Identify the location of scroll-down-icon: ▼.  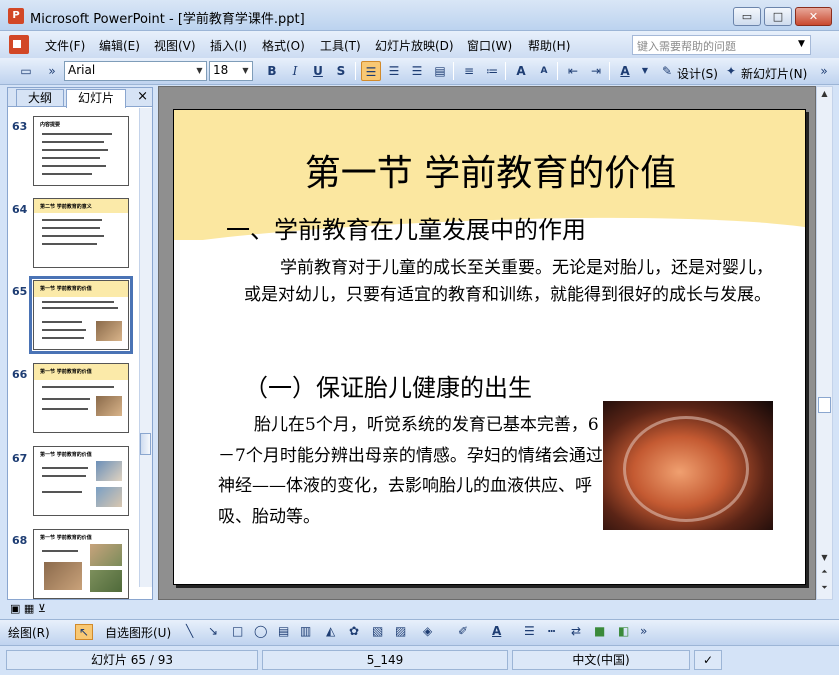
(824, 558).